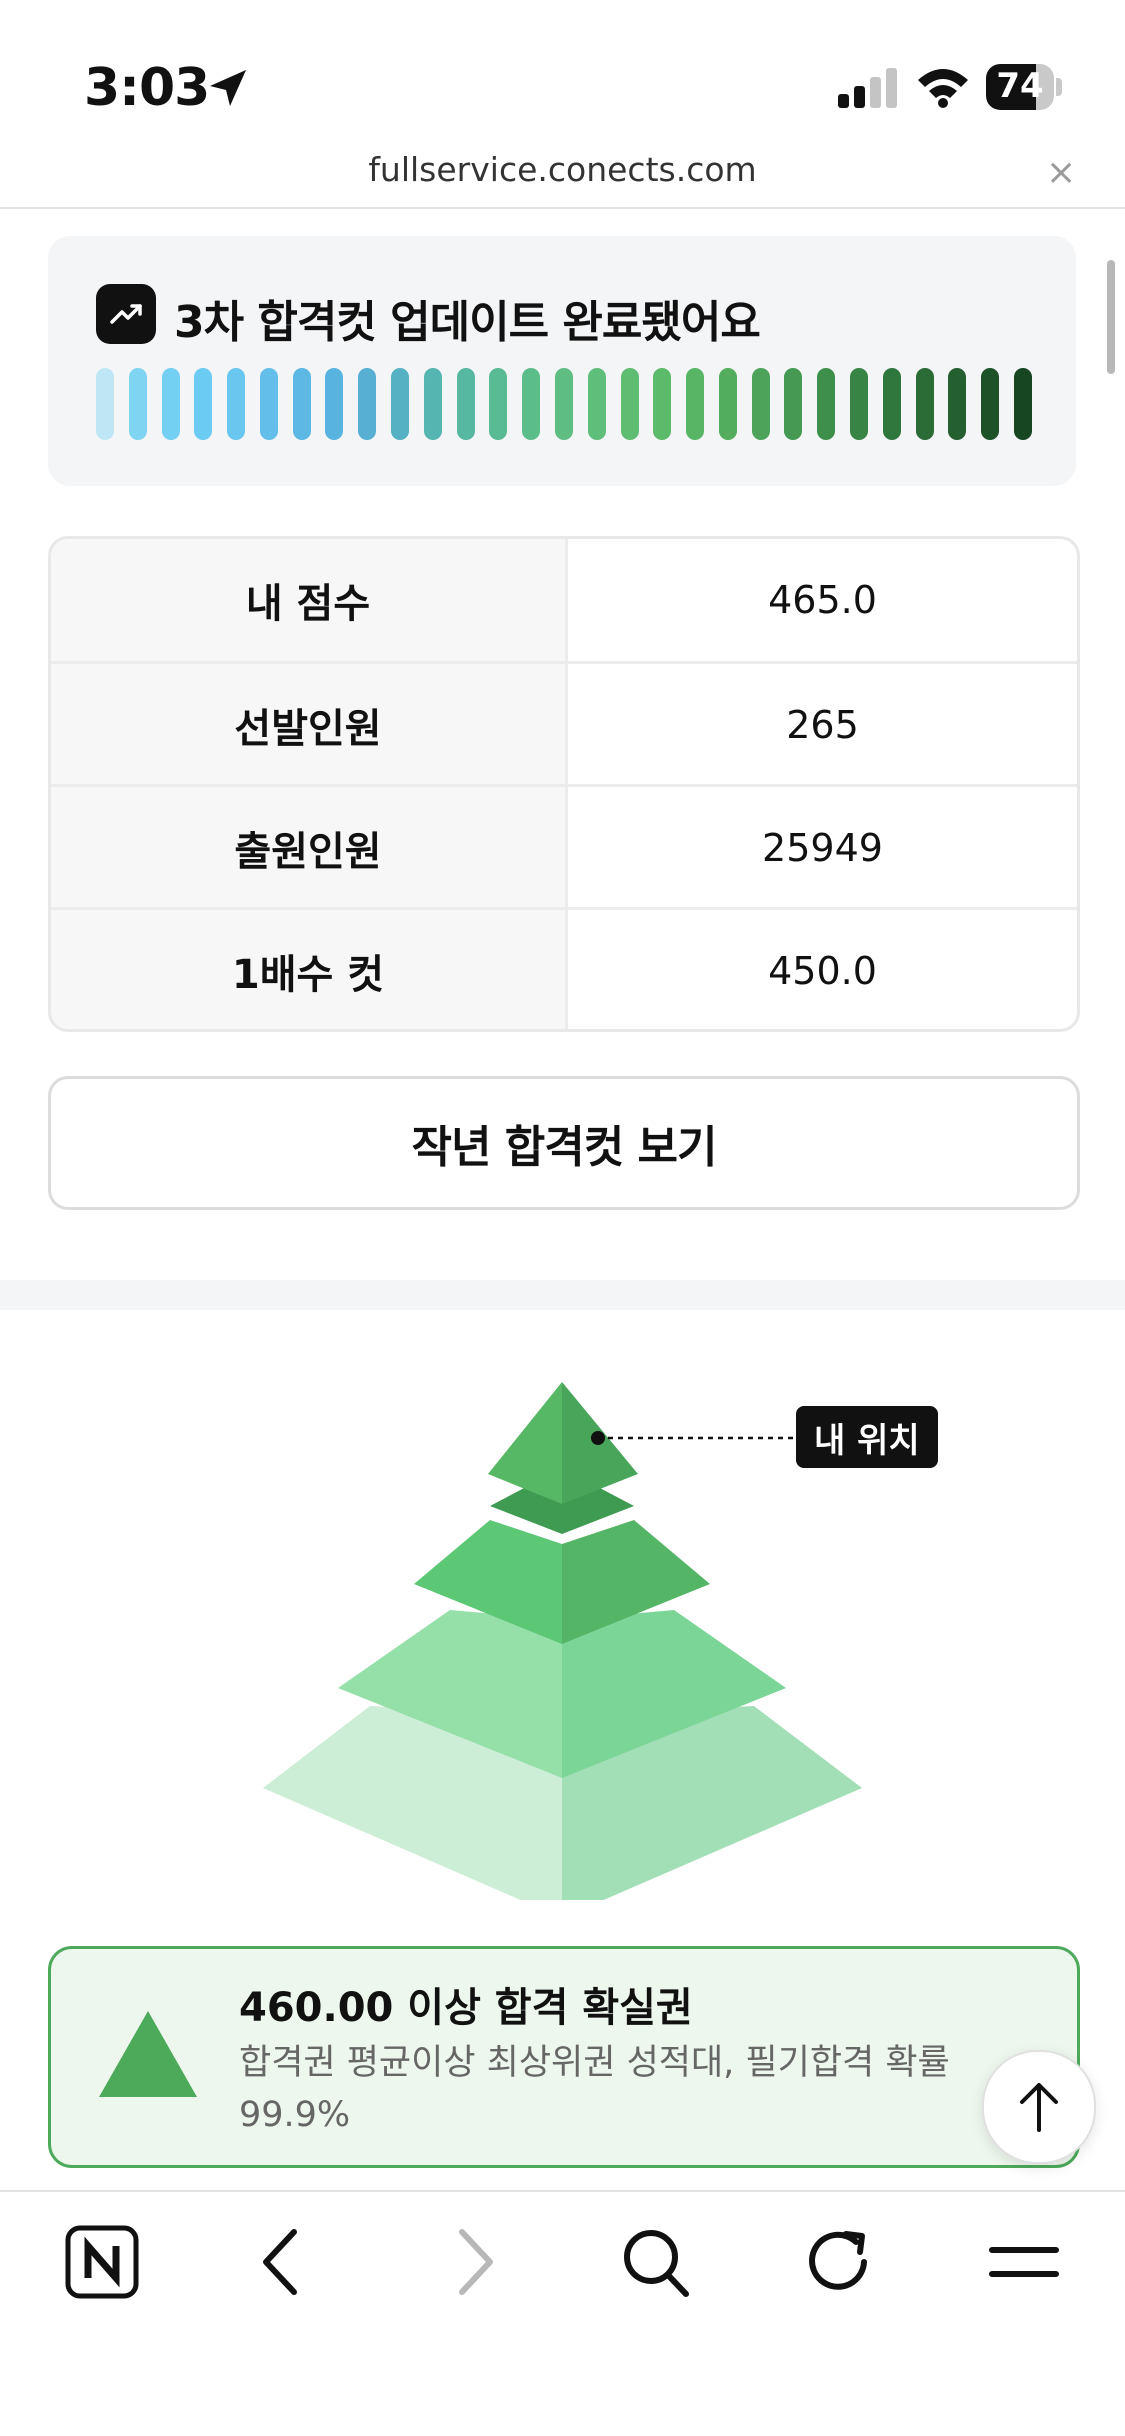  Describe the element at coordinates (822, 971) in the screenshot. I see `row-value-cutoff: 450.0` at that location.